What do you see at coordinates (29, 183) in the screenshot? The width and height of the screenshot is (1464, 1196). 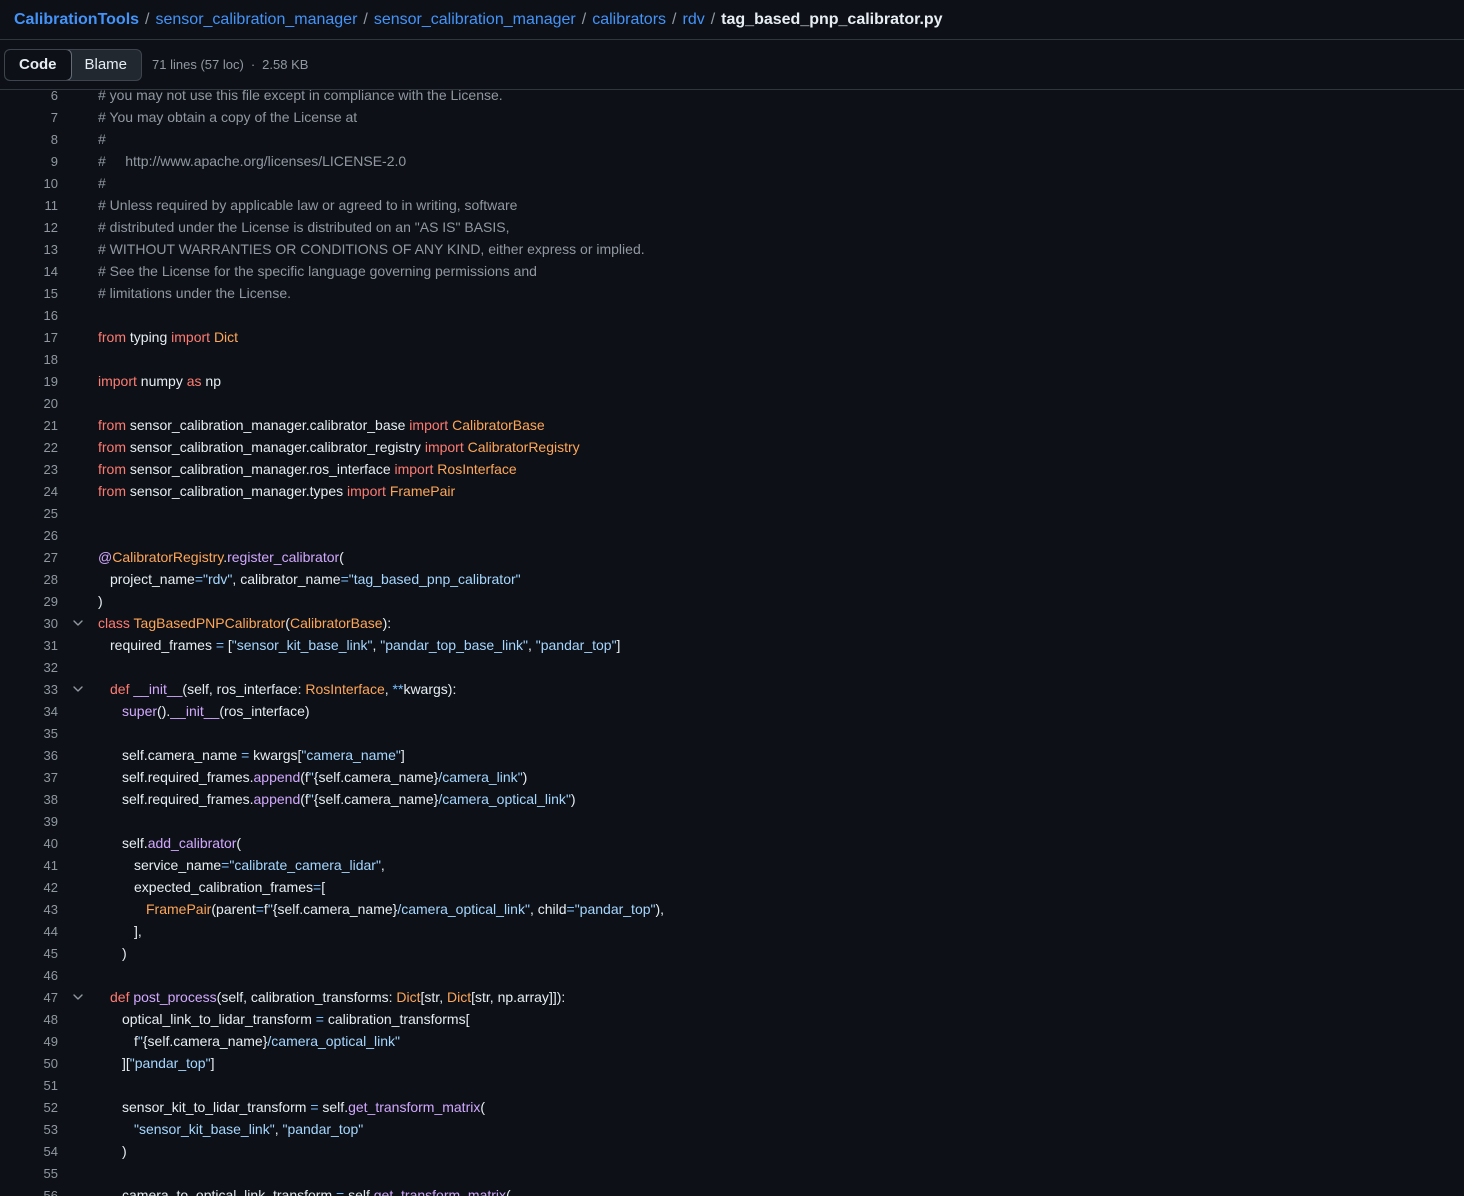 I see `line-number: 10` at bounding box center [29, 183].